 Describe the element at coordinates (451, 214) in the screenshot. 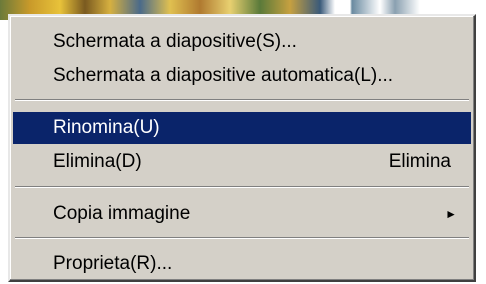

I see `submenu-arrow-icon: ►` at that location.